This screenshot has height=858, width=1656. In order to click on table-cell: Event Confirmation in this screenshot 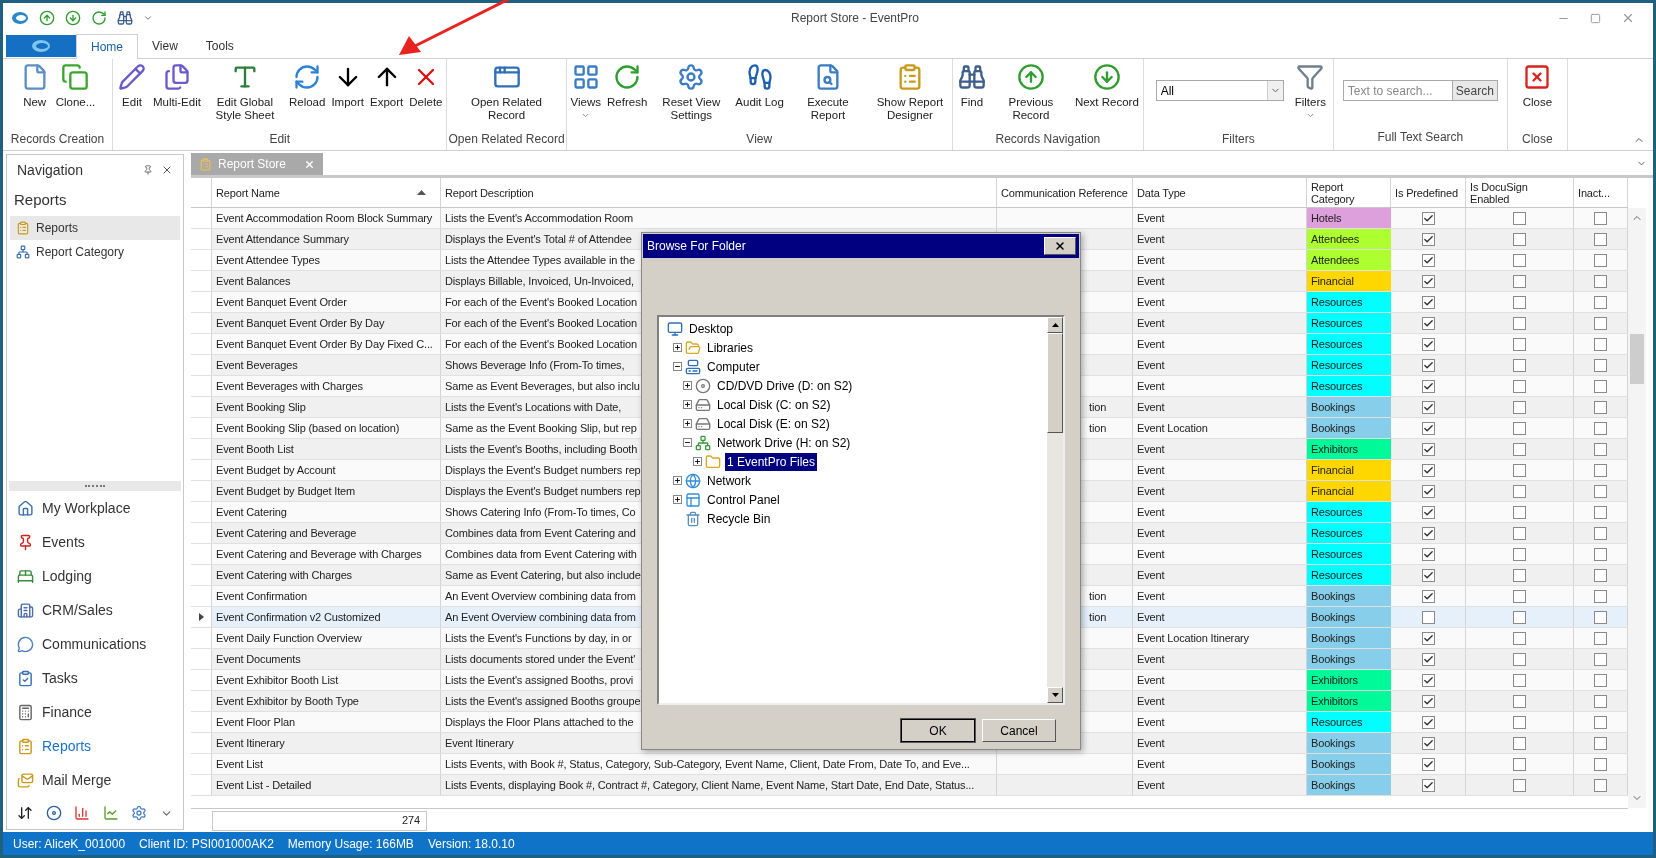, I will do `click(326, 596)`.